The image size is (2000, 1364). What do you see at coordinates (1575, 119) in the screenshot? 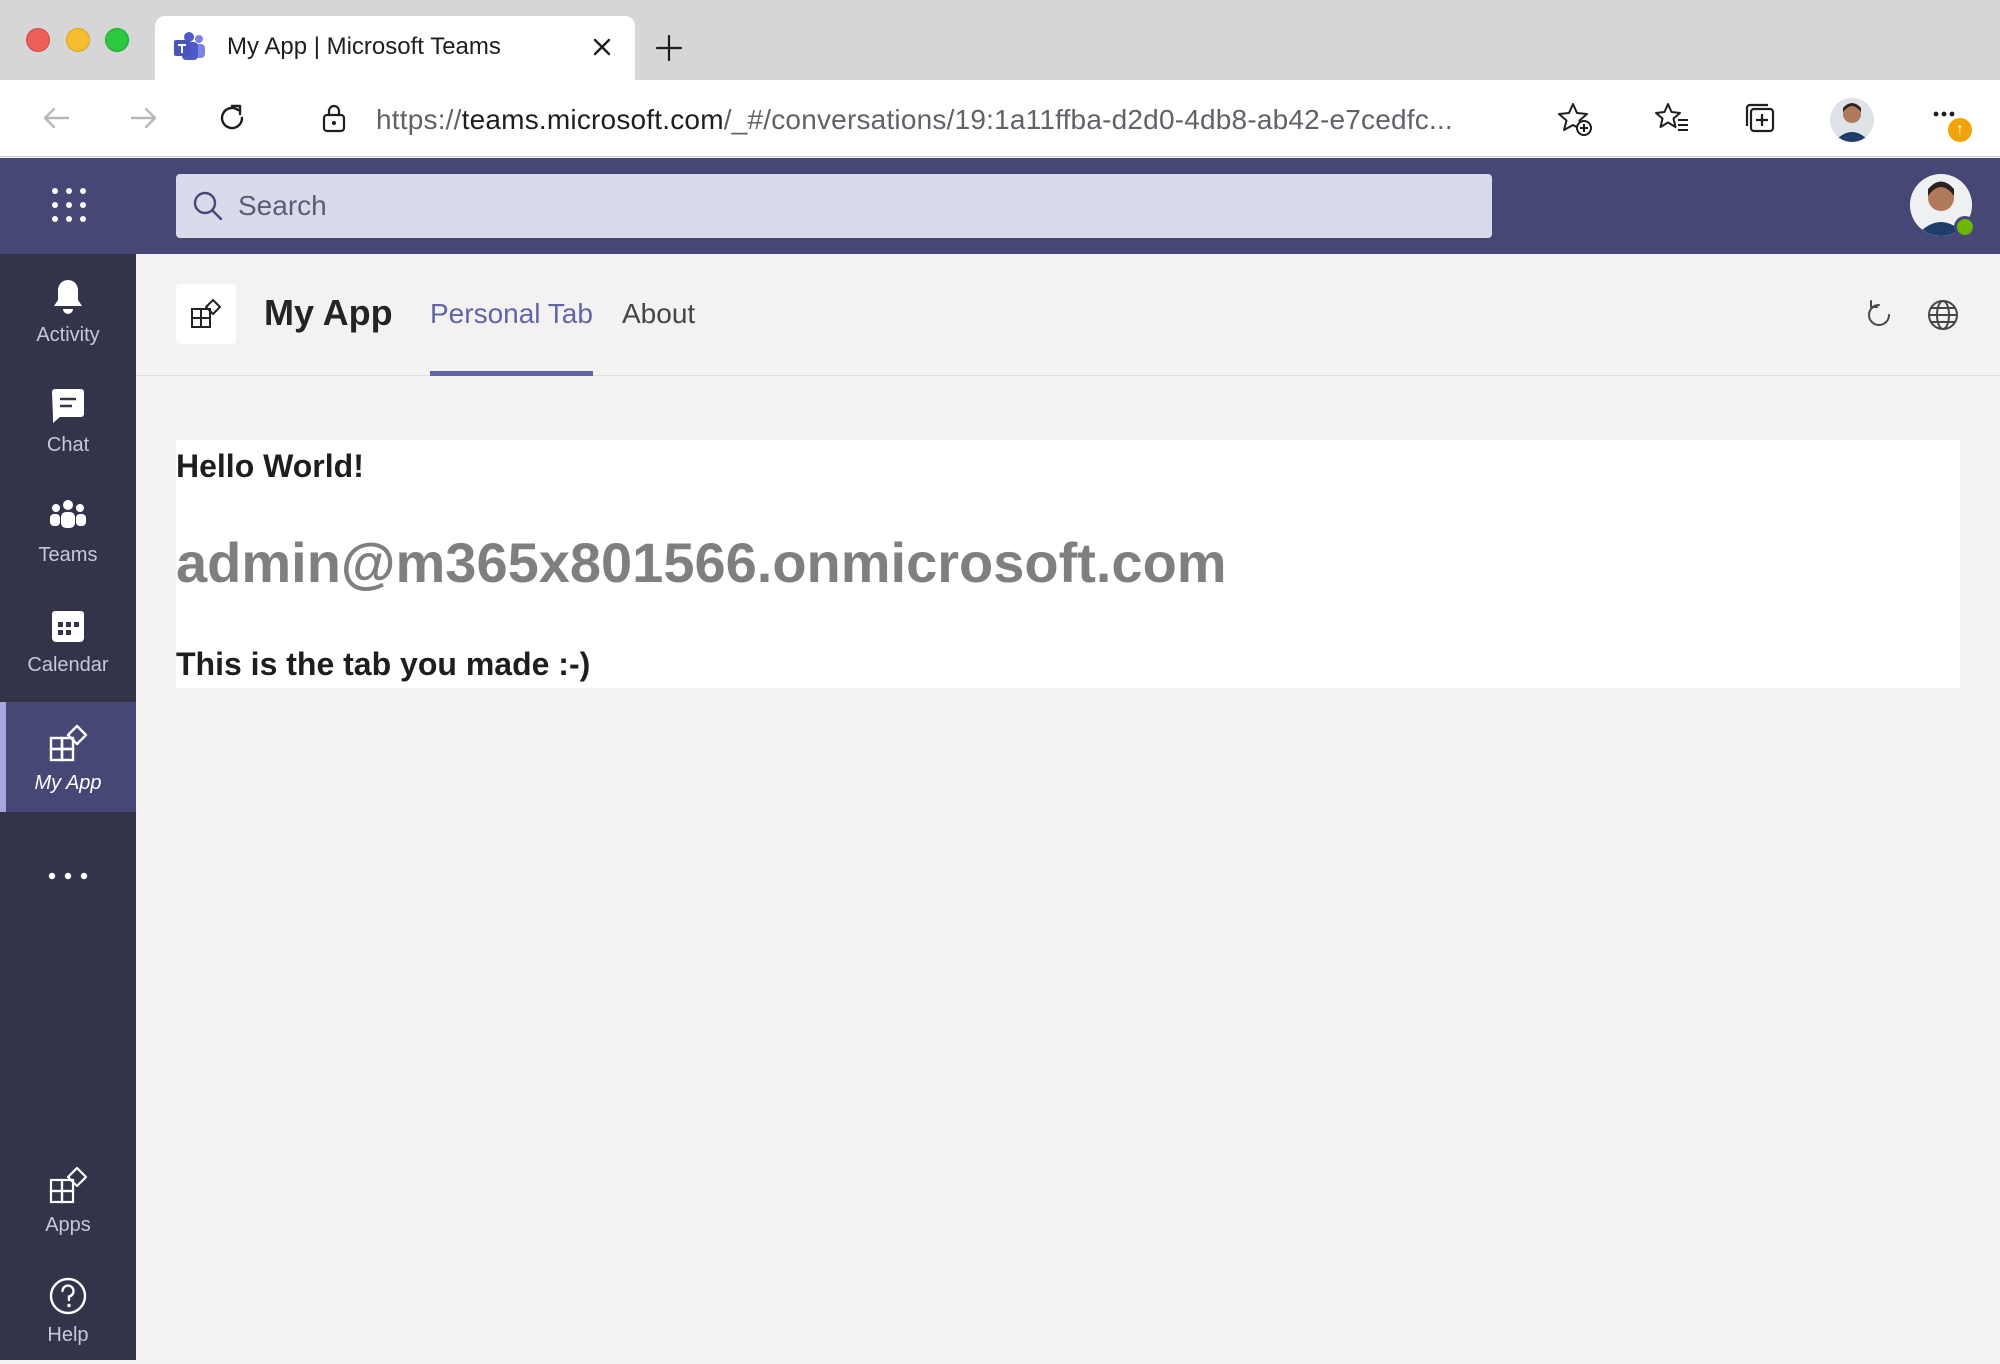
I see `add-favorite-icon` at bounding box center [1575, 119].